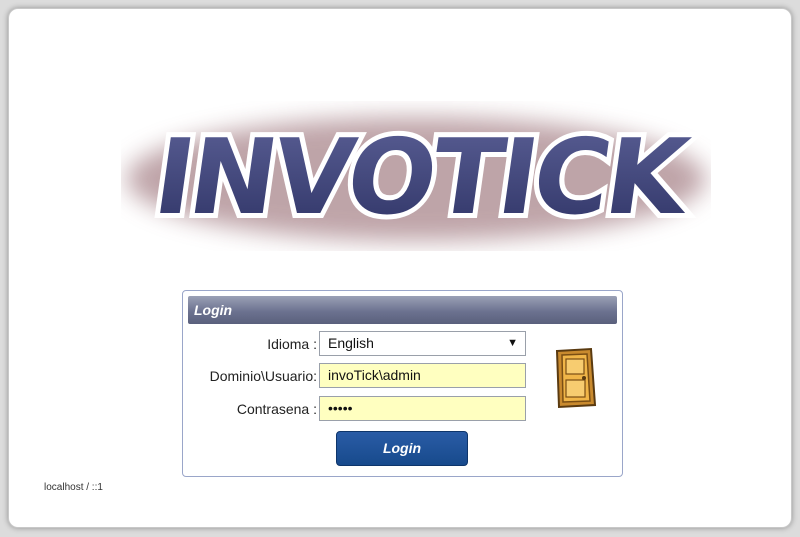  What do you see at coordinates (576, 378) in the screenshot?
I see `door-icon` at bounding box center [576, 378].